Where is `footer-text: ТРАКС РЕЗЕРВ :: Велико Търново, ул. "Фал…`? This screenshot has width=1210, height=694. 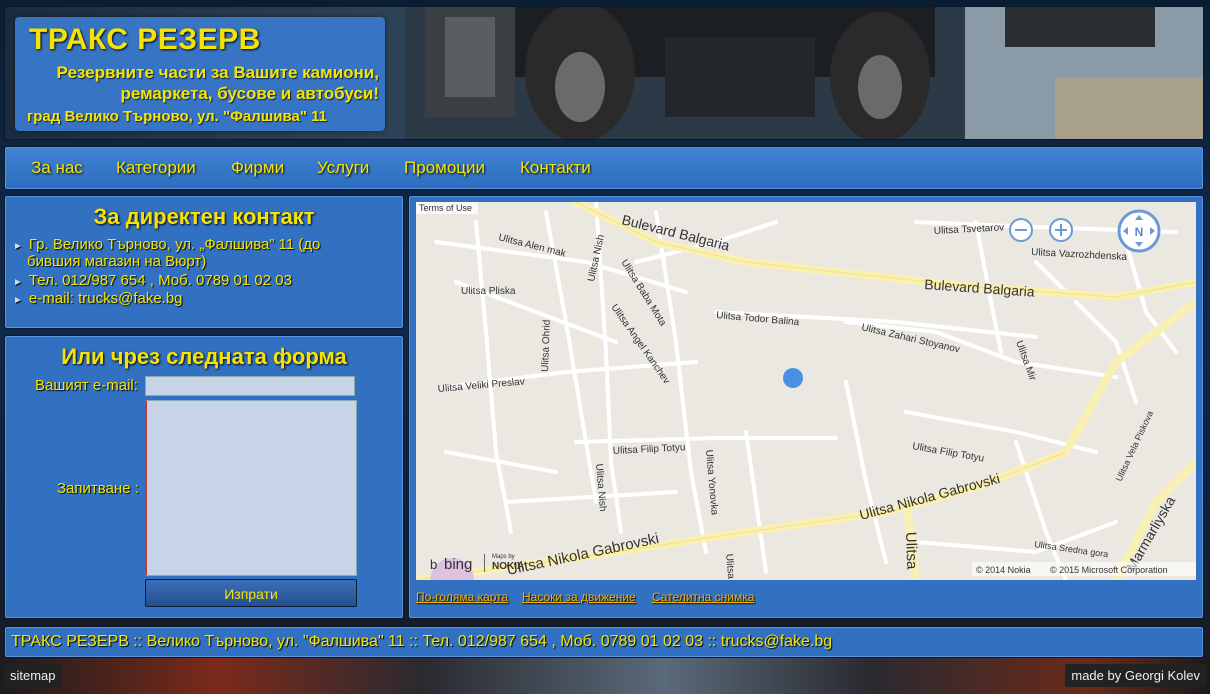 footer-text: ТРАКС РЕЗЕРВ :: Велико Търново, ул. "Фал… is located at coordinates (422, 641).